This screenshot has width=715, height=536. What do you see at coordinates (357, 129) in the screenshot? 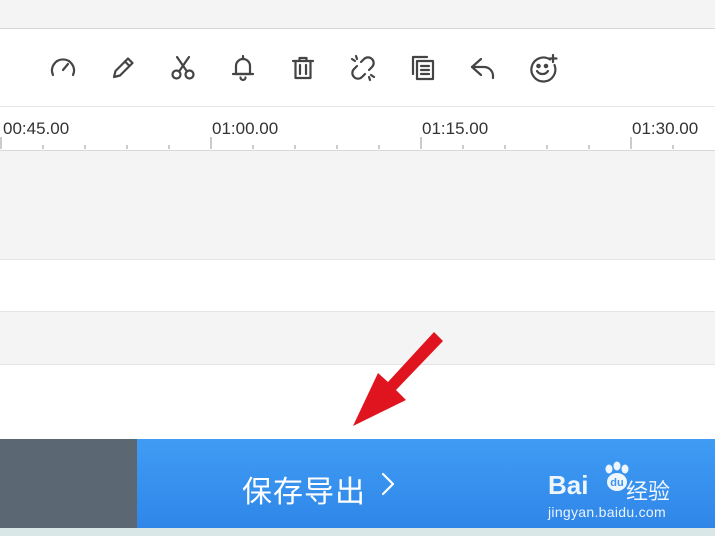
I see `timeline-ruler: 00:45.00 01:00.00 01:15.00 01:30.00` at bounding box center [357, 129].